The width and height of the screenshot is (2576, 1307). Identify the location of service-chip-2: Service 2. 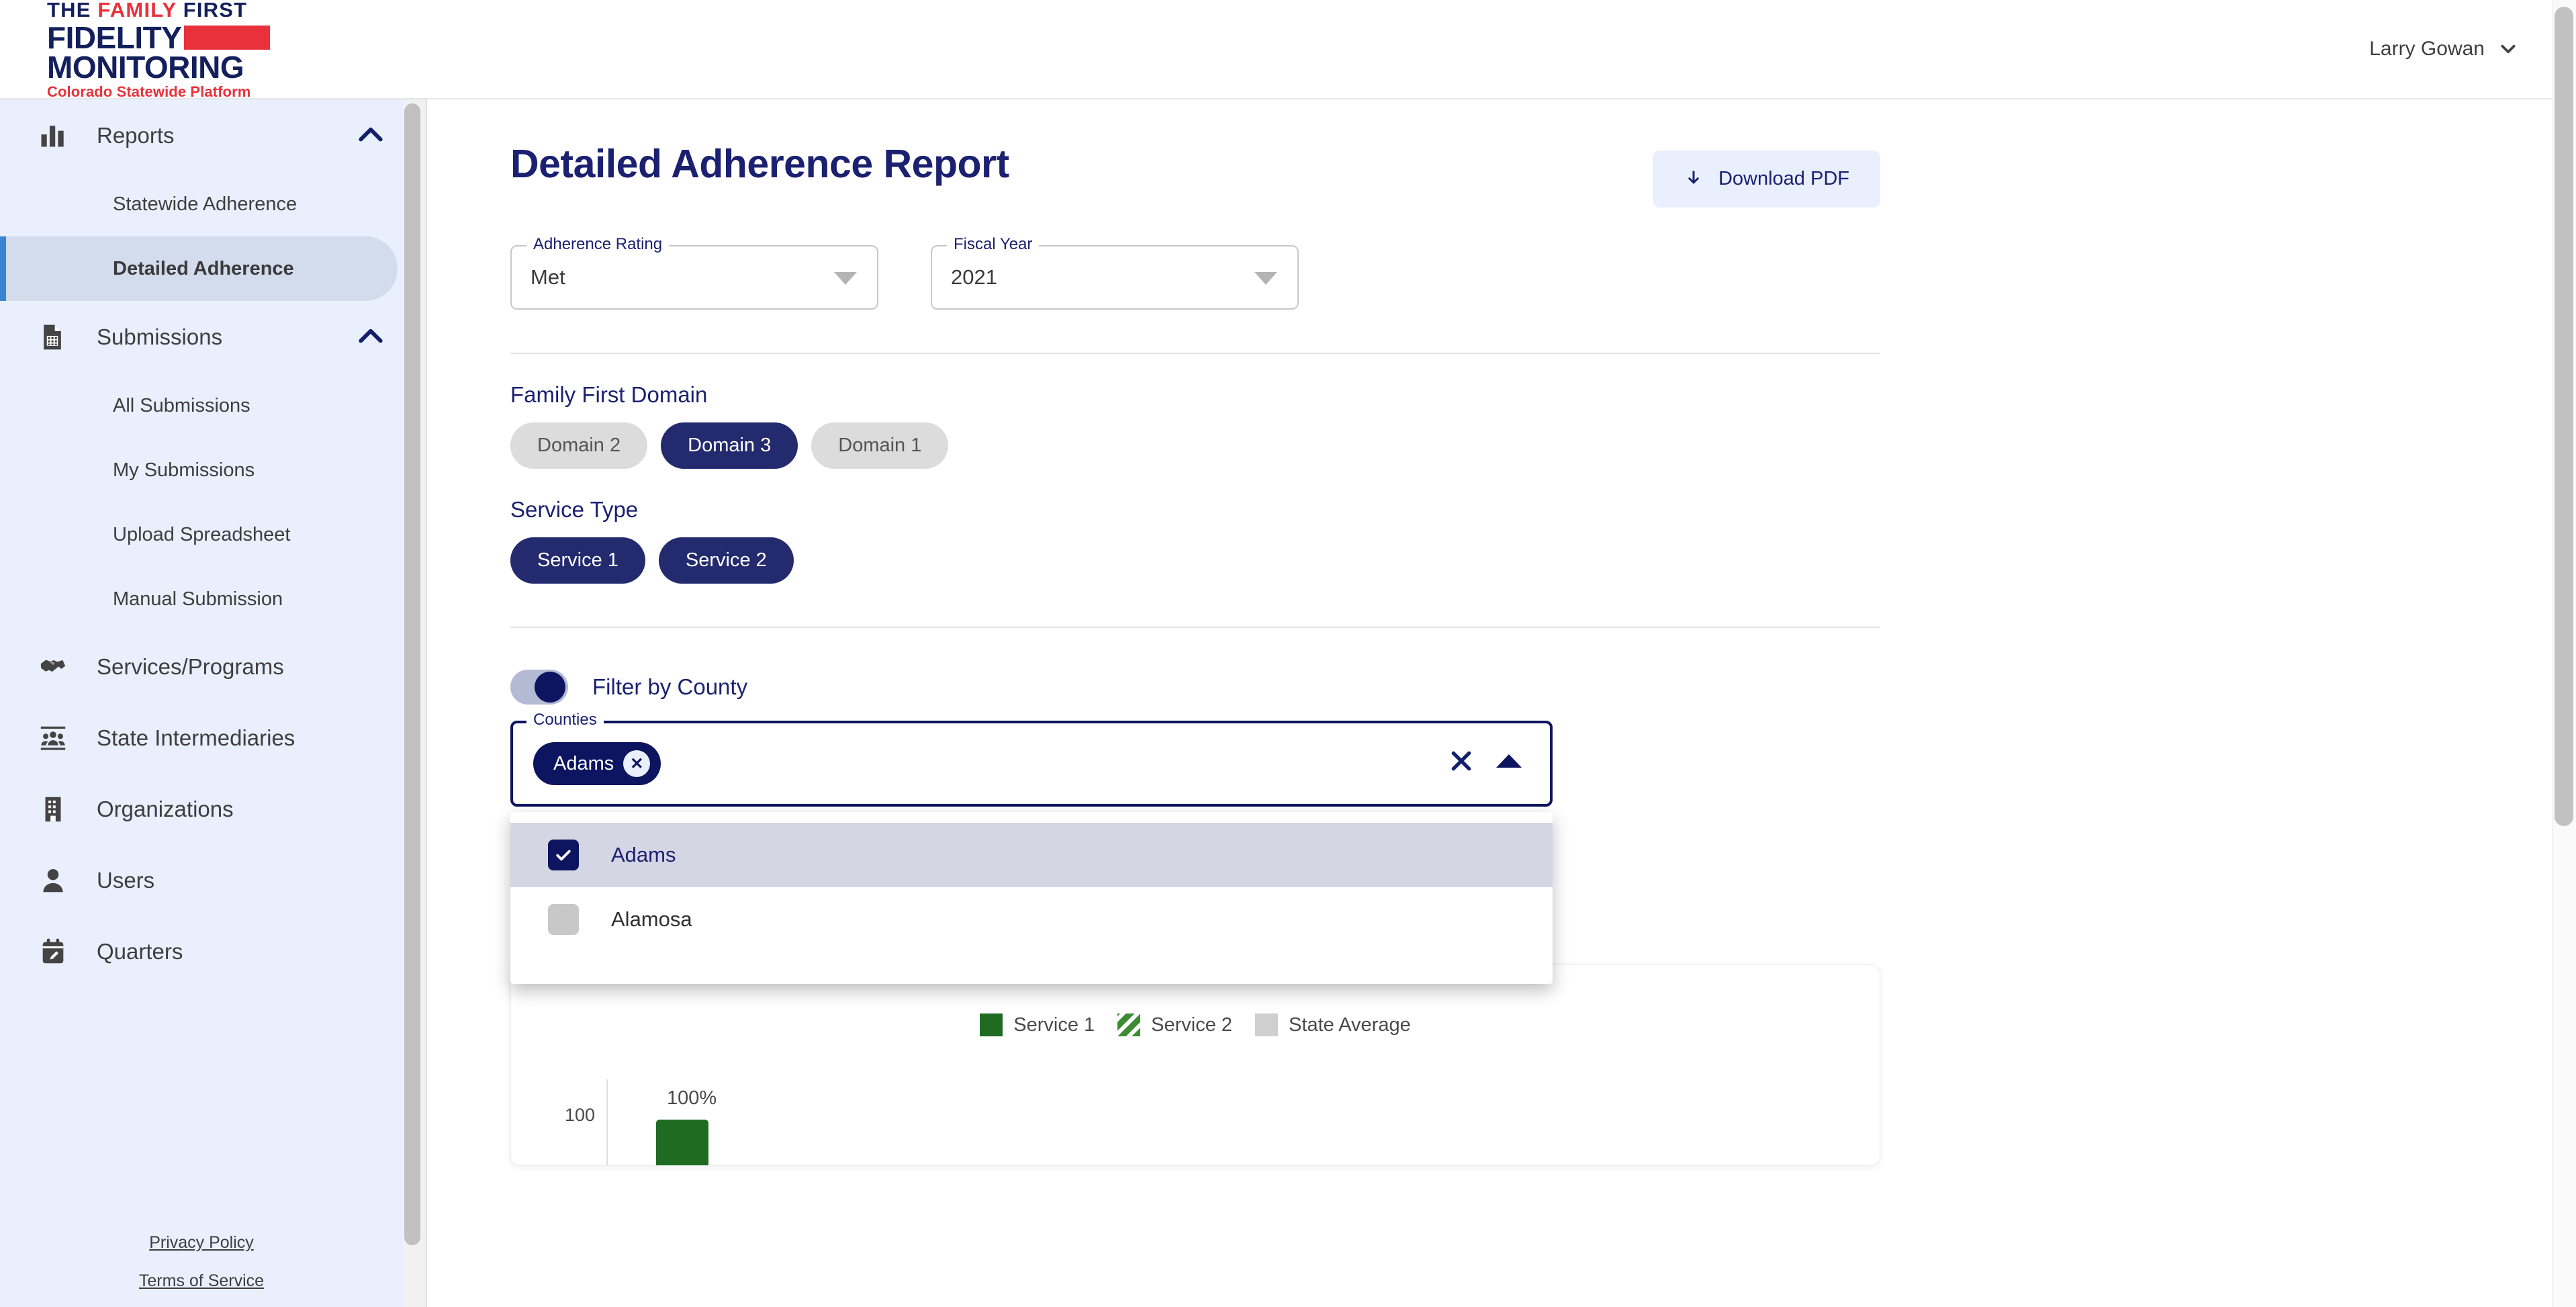
(726, 560).